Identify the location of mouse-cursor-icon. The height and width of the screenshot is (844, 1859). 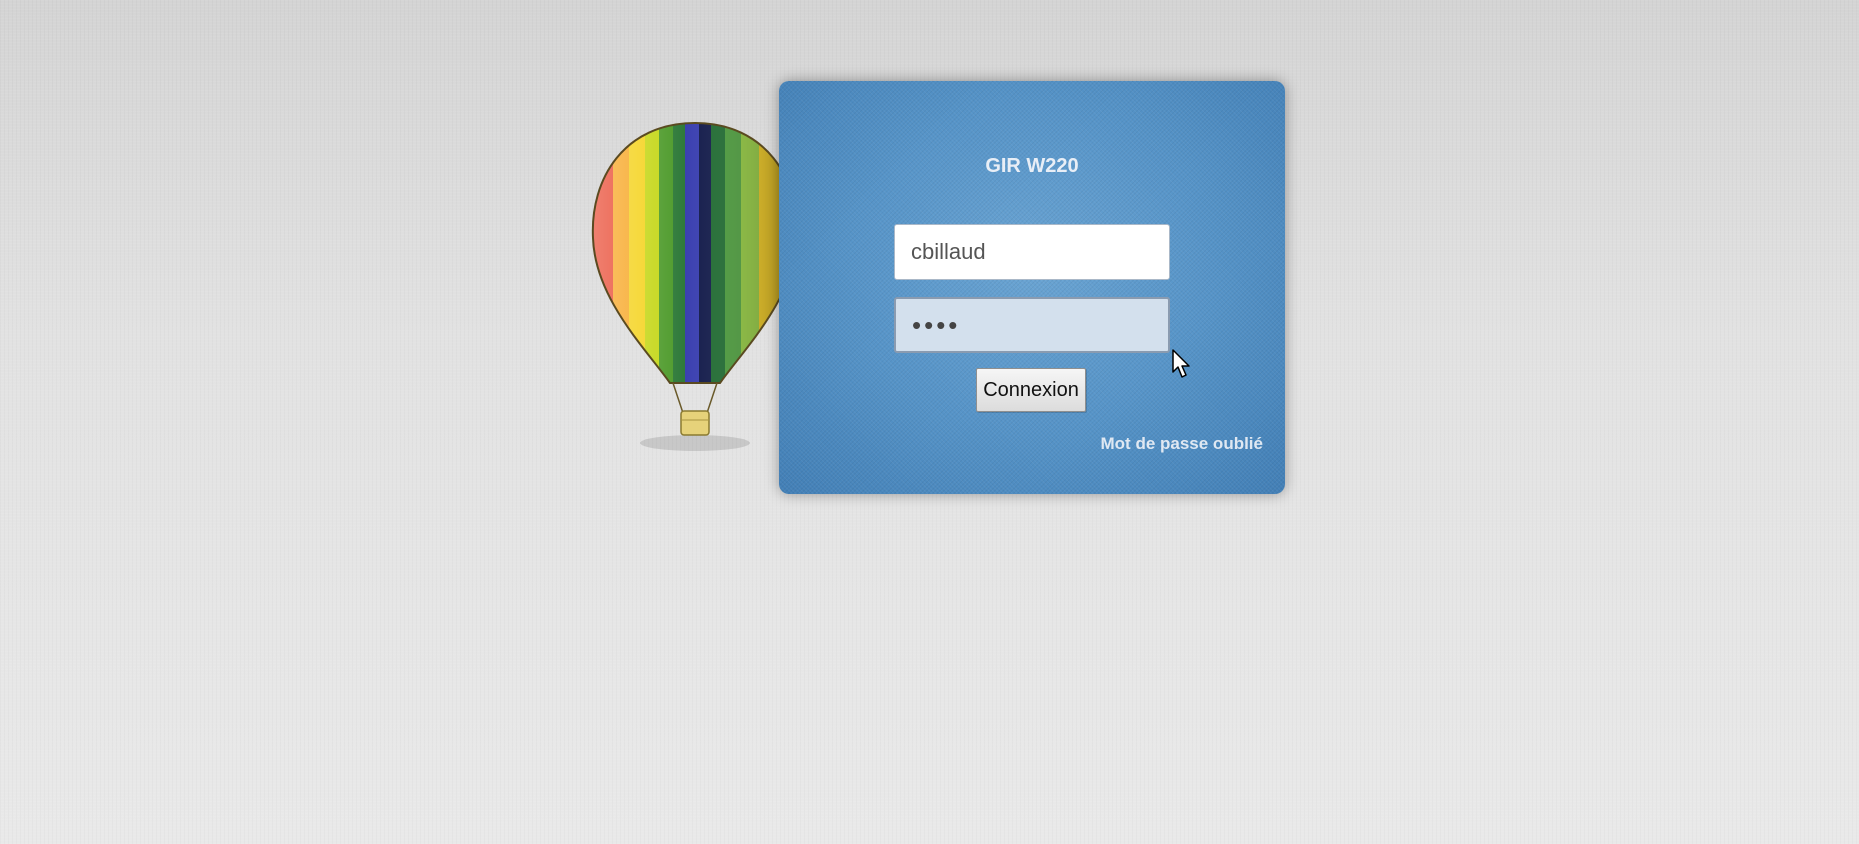
(1181, 363).